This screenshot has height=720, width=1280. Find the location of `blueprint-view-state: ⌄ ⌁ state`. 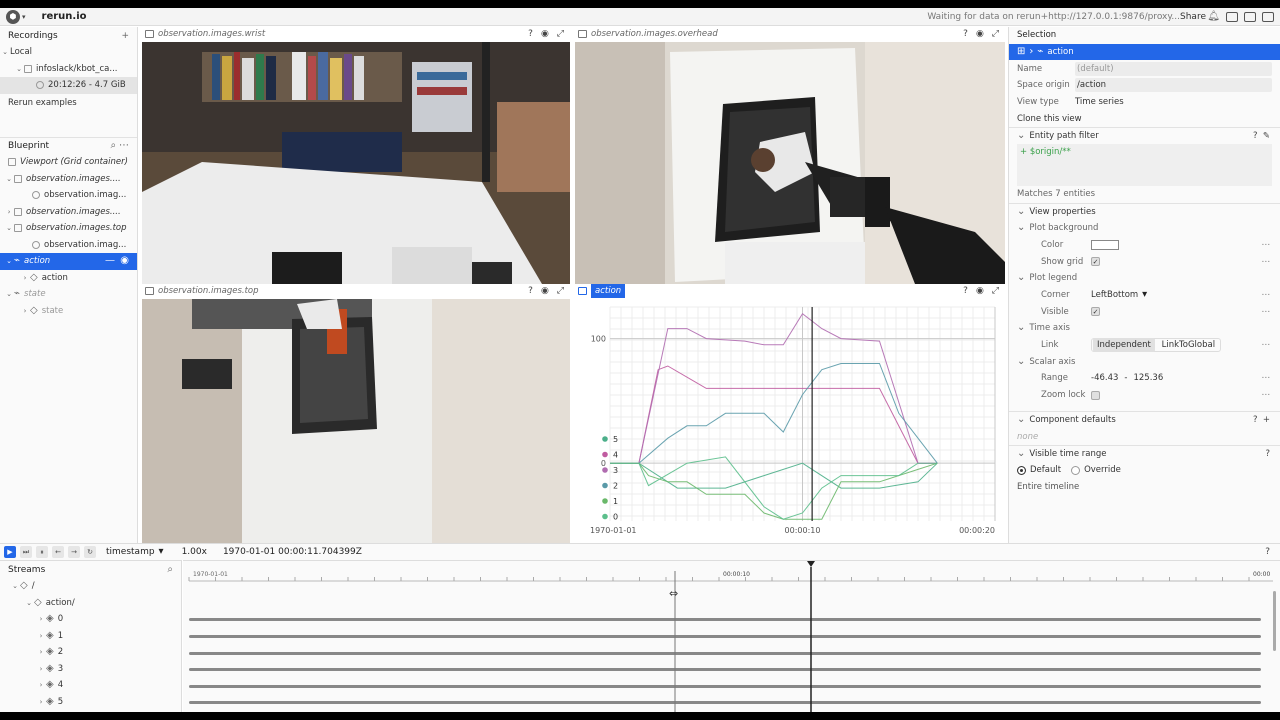

blueprint-view-state: ⌄ ⌁ state is located at coordinates (68, 294).